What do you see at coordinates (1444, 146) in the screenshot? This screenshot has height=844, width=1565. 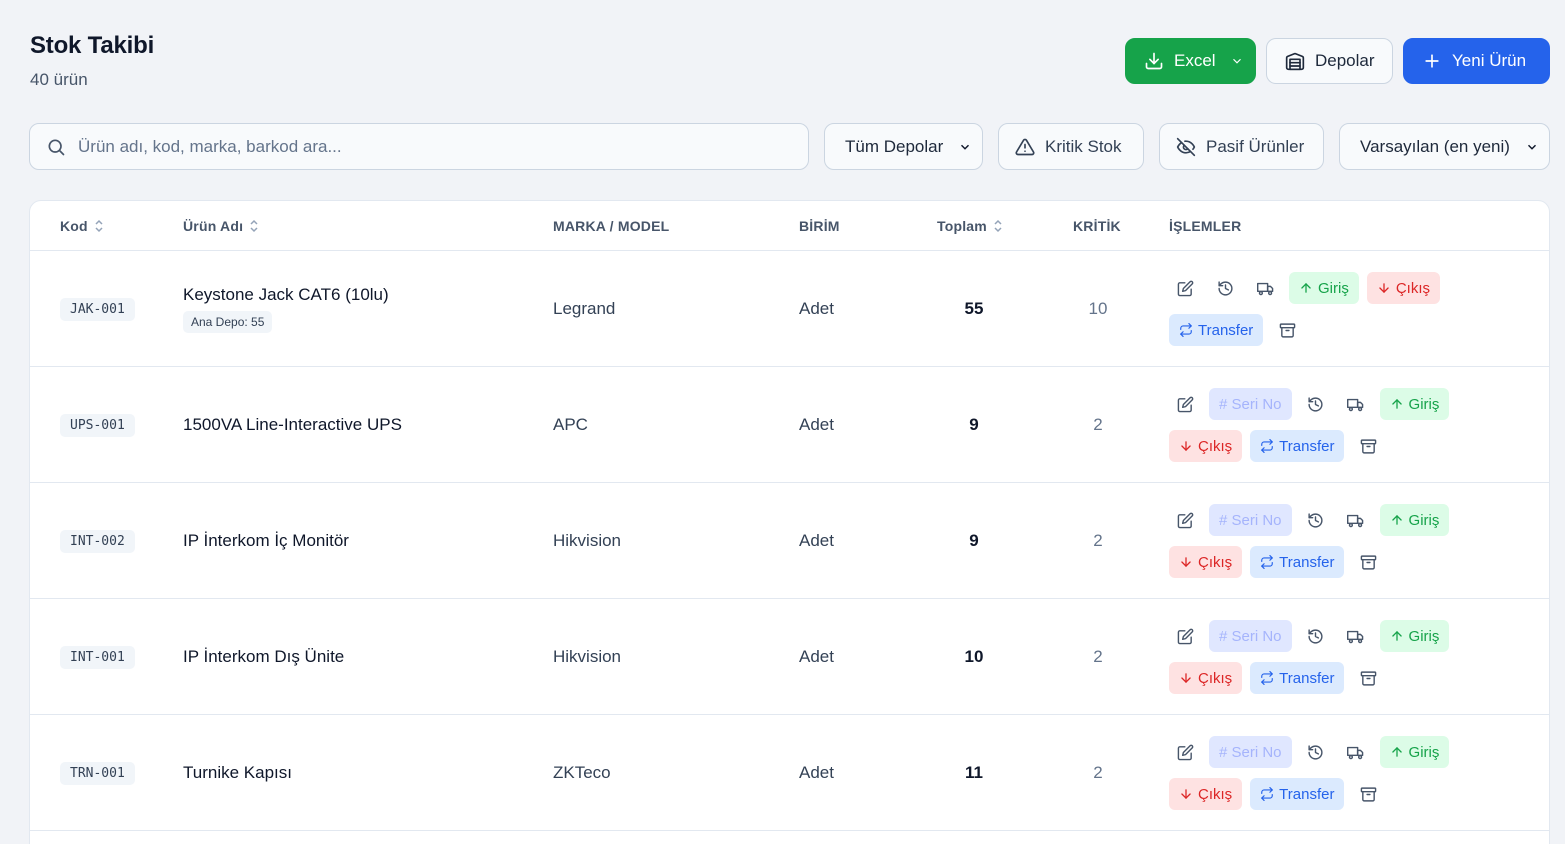 I see `sort-select: Varsayılan (en yeni)` at bounding box center [1444, 146].